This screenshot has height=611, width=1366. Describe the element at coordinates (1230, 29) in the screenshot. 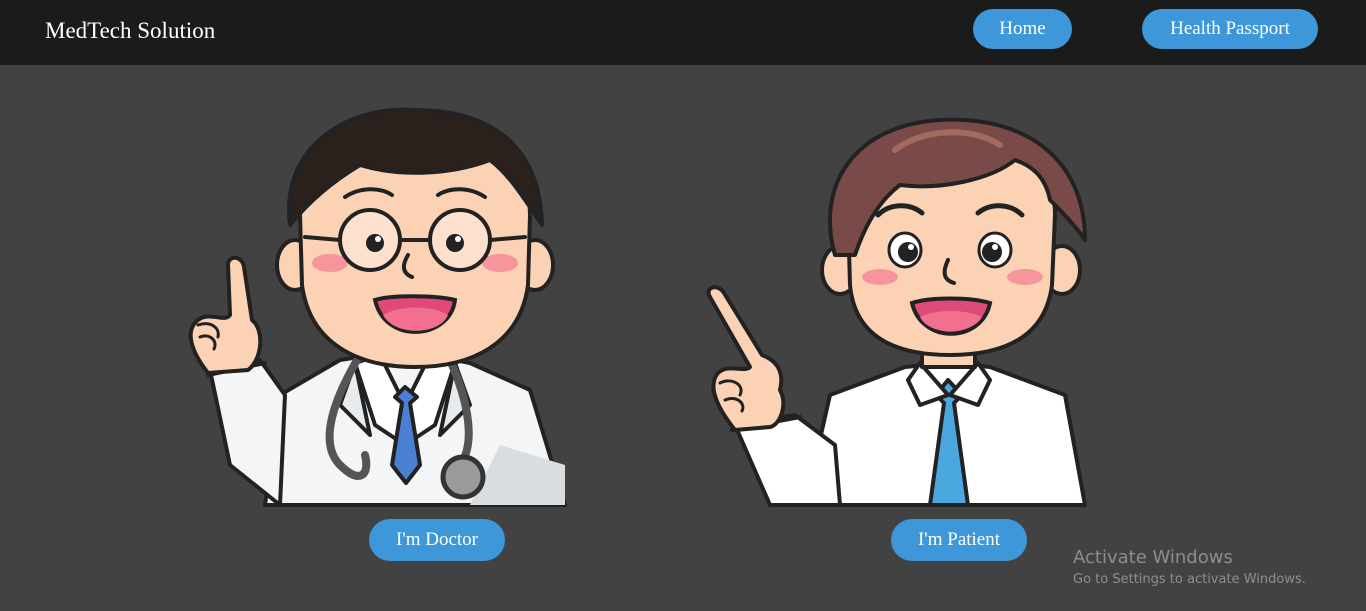

I see `nav-health-passport-button: Health Passport` at that location.